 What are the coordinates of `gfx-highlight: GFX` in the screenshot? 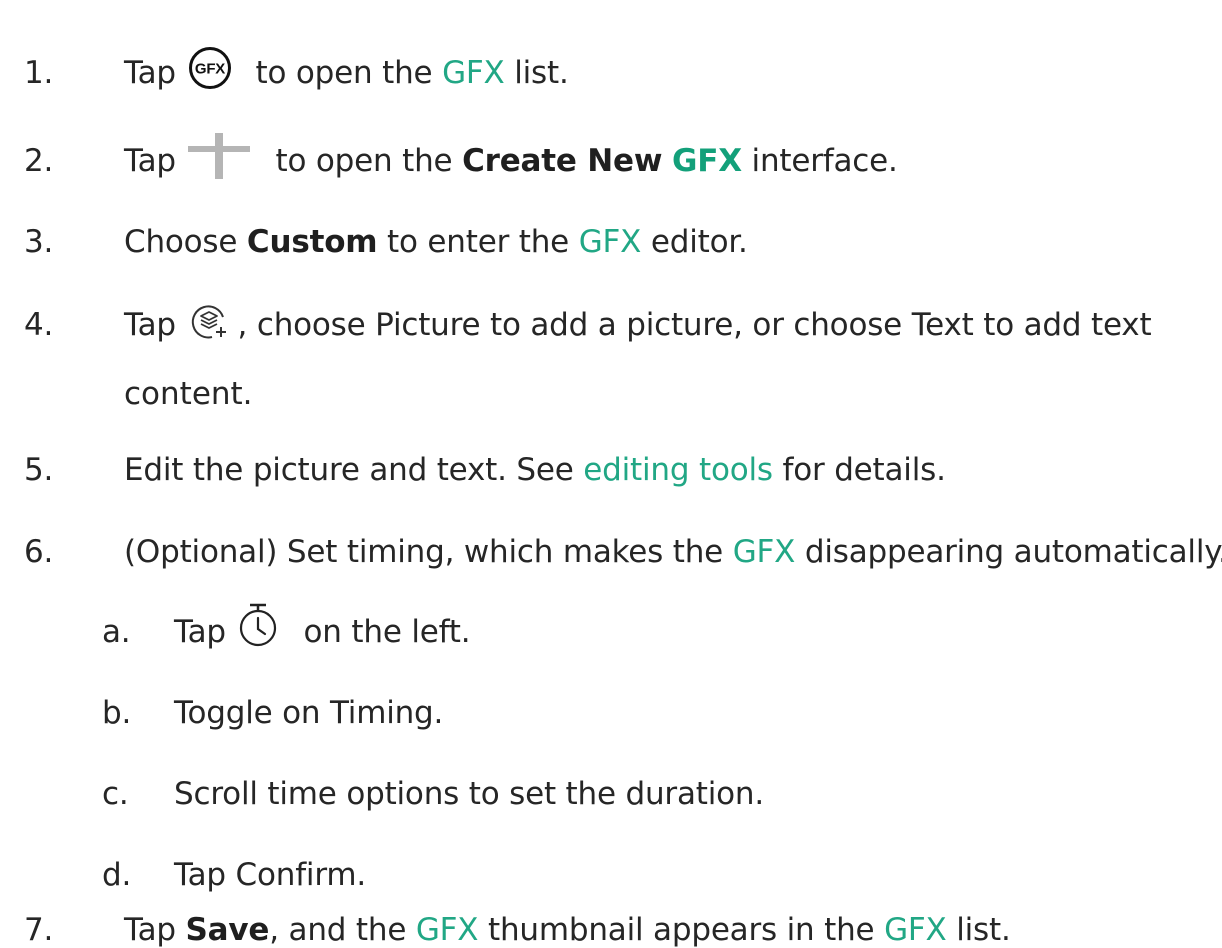 It's located at (706, 161).